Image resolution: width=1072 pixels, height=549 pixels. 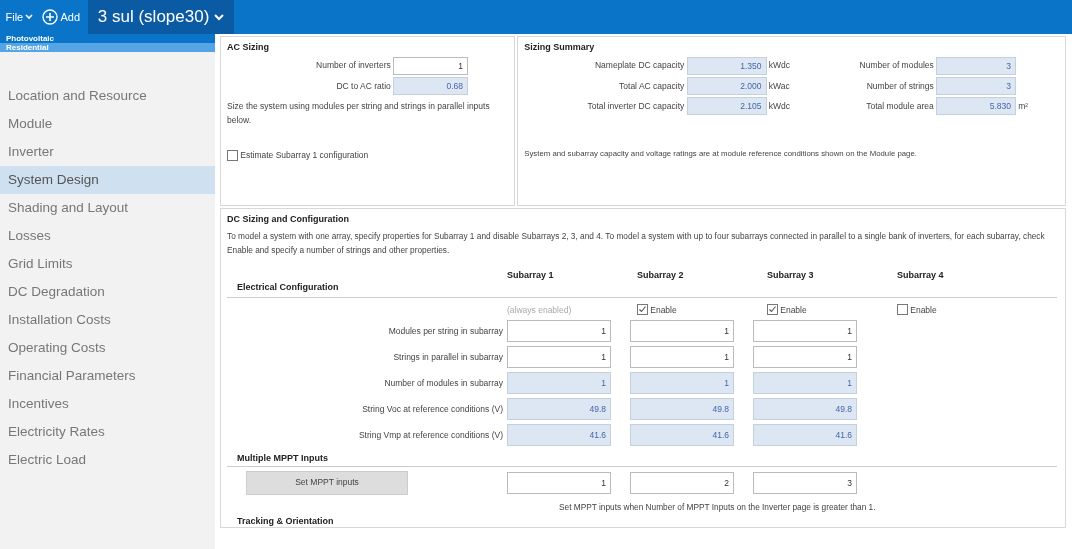 I want to click on section-title: Tracking & Orientation, so click(x=285, y=522).